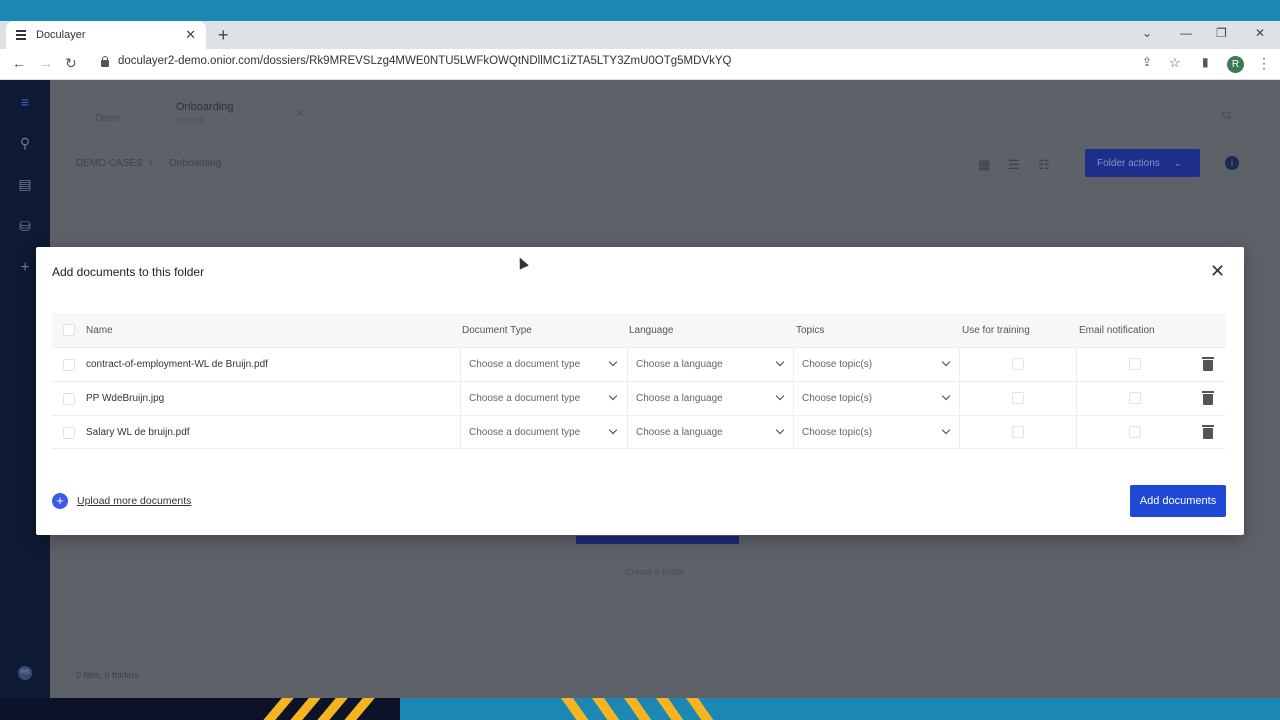 Image resolution: width=1280 pixels, height=720 pixels. I want to click on hamburger-icon, so click(21, 35).